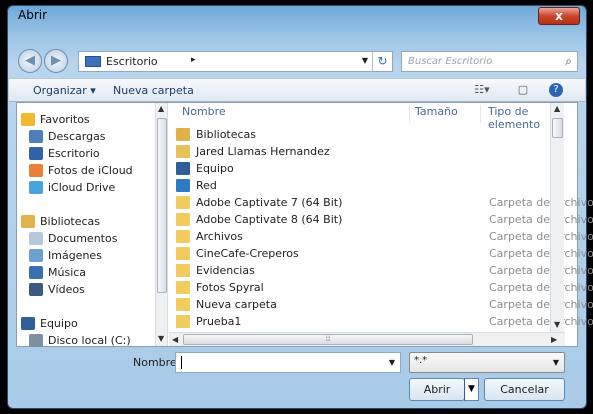  I want to click on organize-button: Organizar ▾, so click(64, 90).